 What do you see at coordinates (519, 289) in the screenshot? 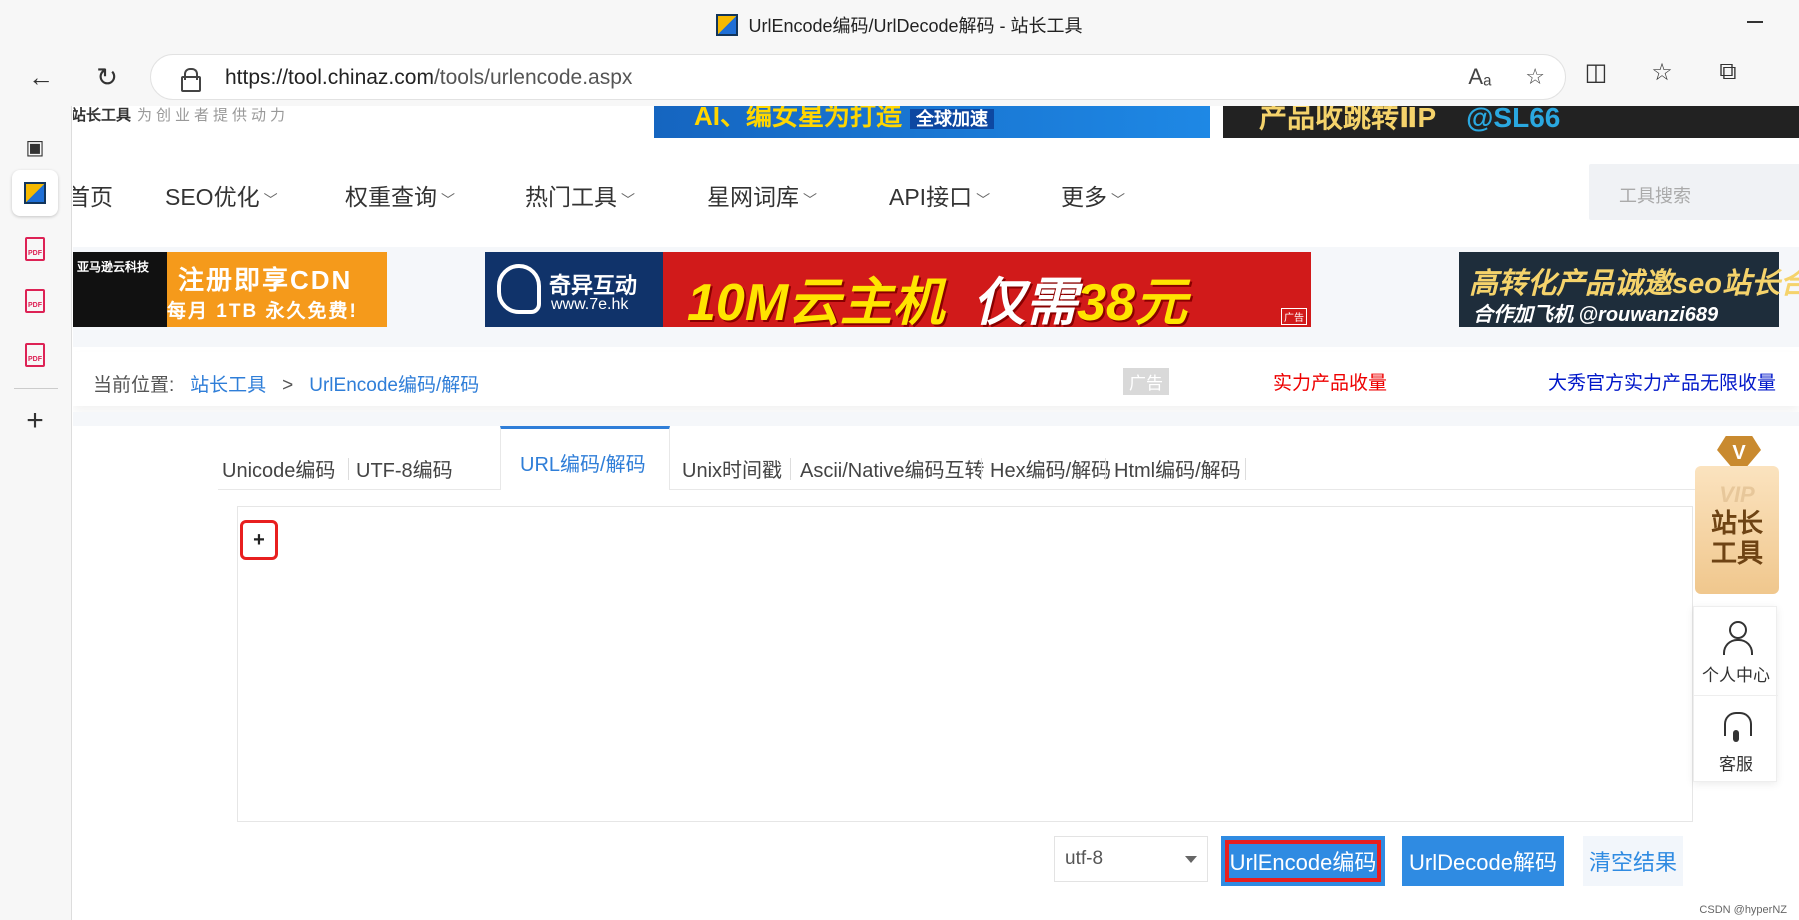
I see `qiyi-logo-icon` at bounding box center [519, 289].